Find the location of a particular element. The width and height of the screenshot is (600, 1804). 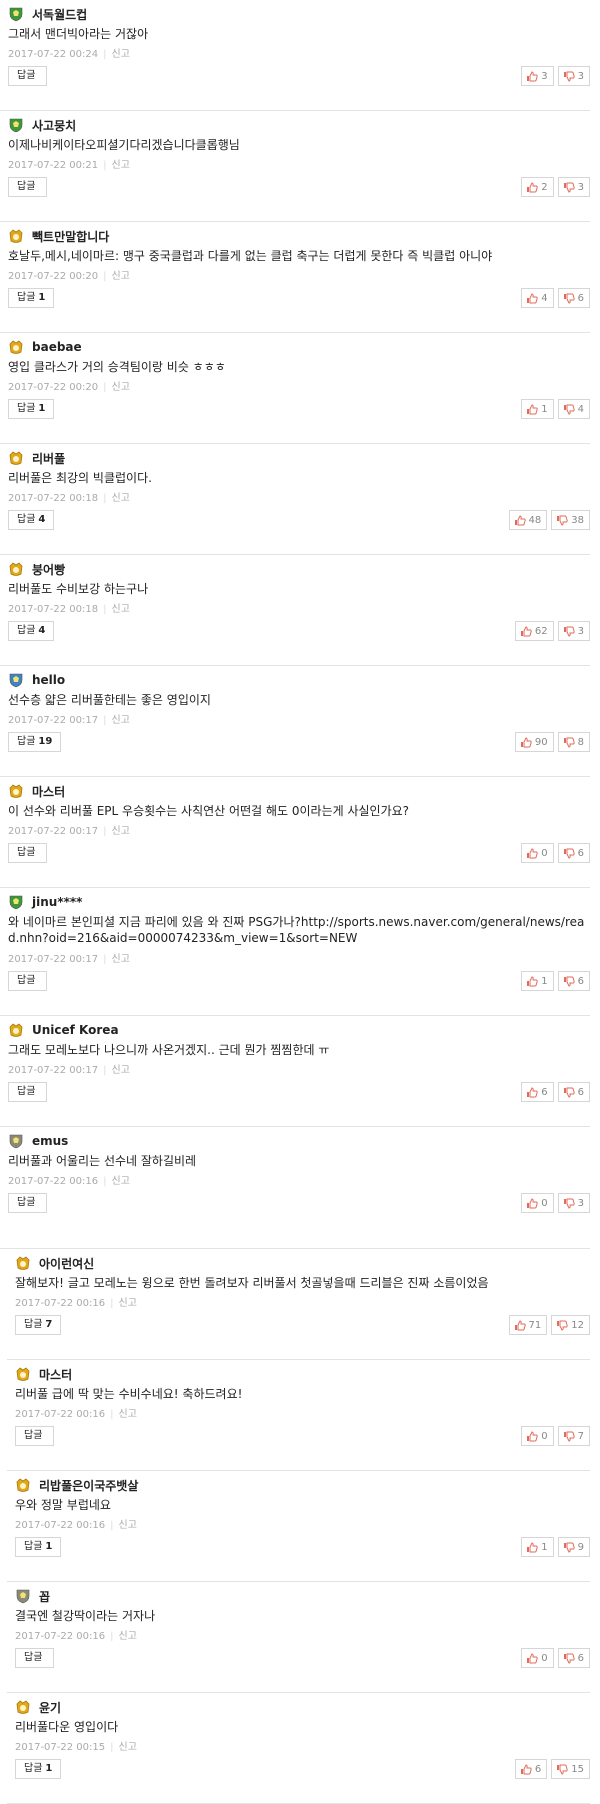

dislike-button: 38 is located at coordinates (570, 520).